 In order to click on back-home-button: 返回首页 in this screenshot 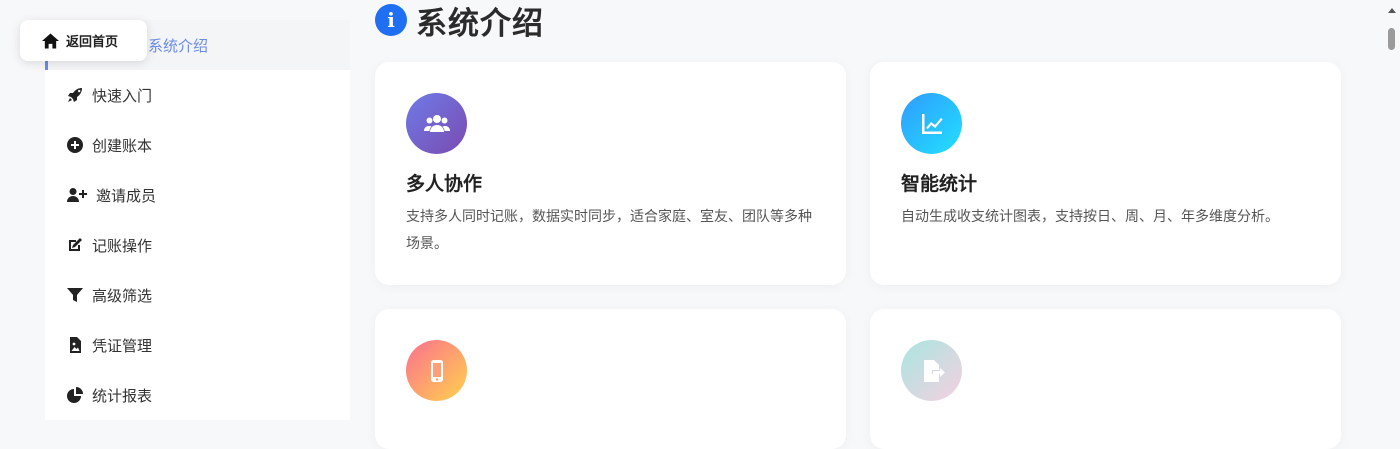, I will do `click(83, 40)`.